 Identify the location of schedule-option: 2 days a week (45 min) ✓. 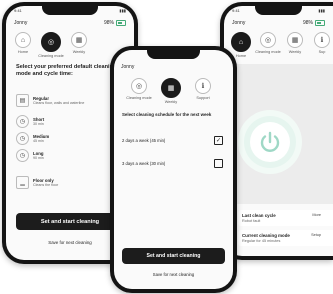
(172, 140).